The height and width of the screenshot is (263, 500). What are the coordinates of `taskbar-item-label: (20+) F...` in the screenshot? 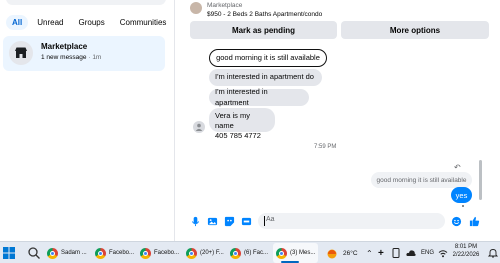 It's located at (212, 253).